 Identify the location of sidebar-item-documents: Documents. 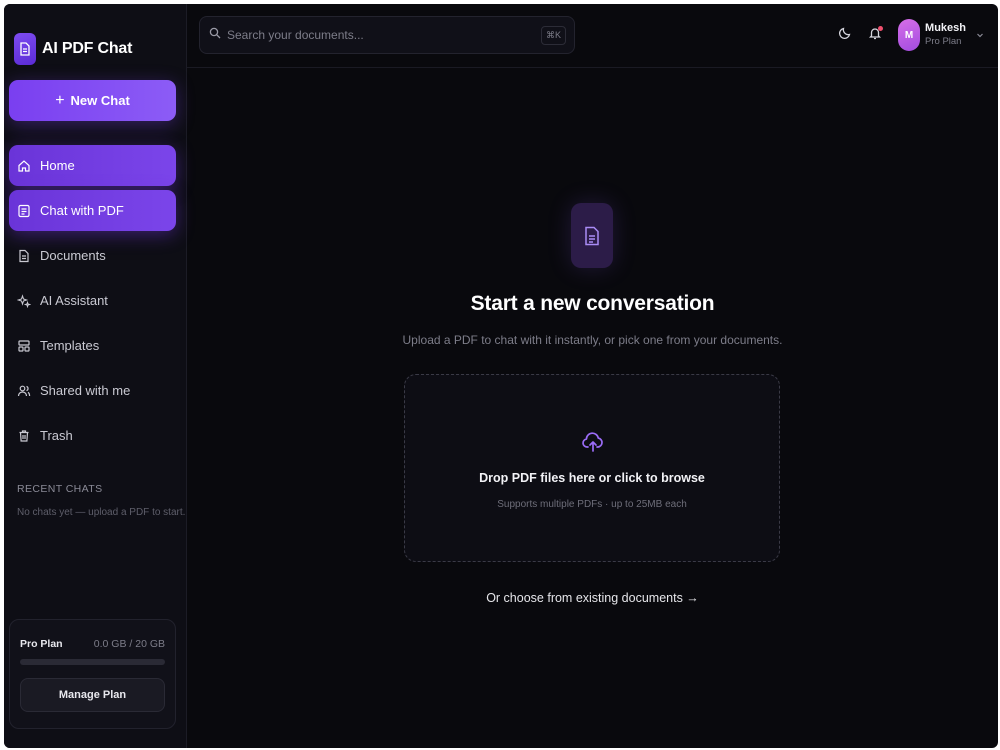
(92, 255).